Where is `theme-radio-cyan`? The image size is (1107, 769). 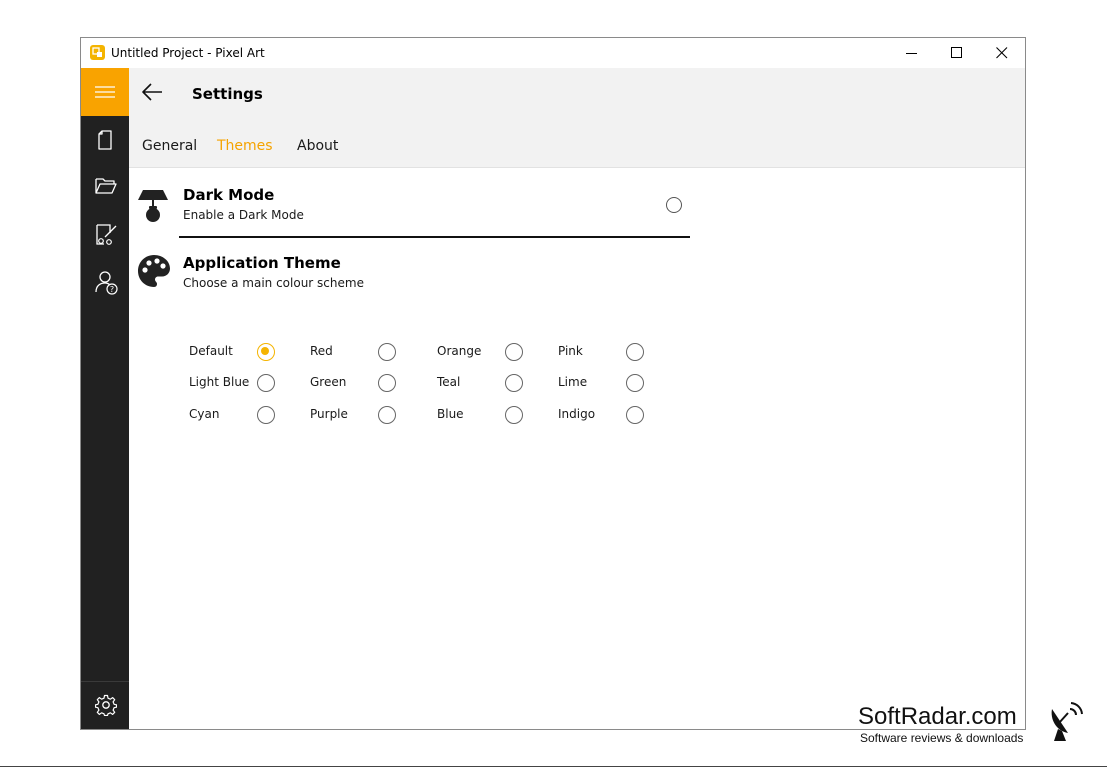
theme-radio-cyan is located at coordinates (266, 415).